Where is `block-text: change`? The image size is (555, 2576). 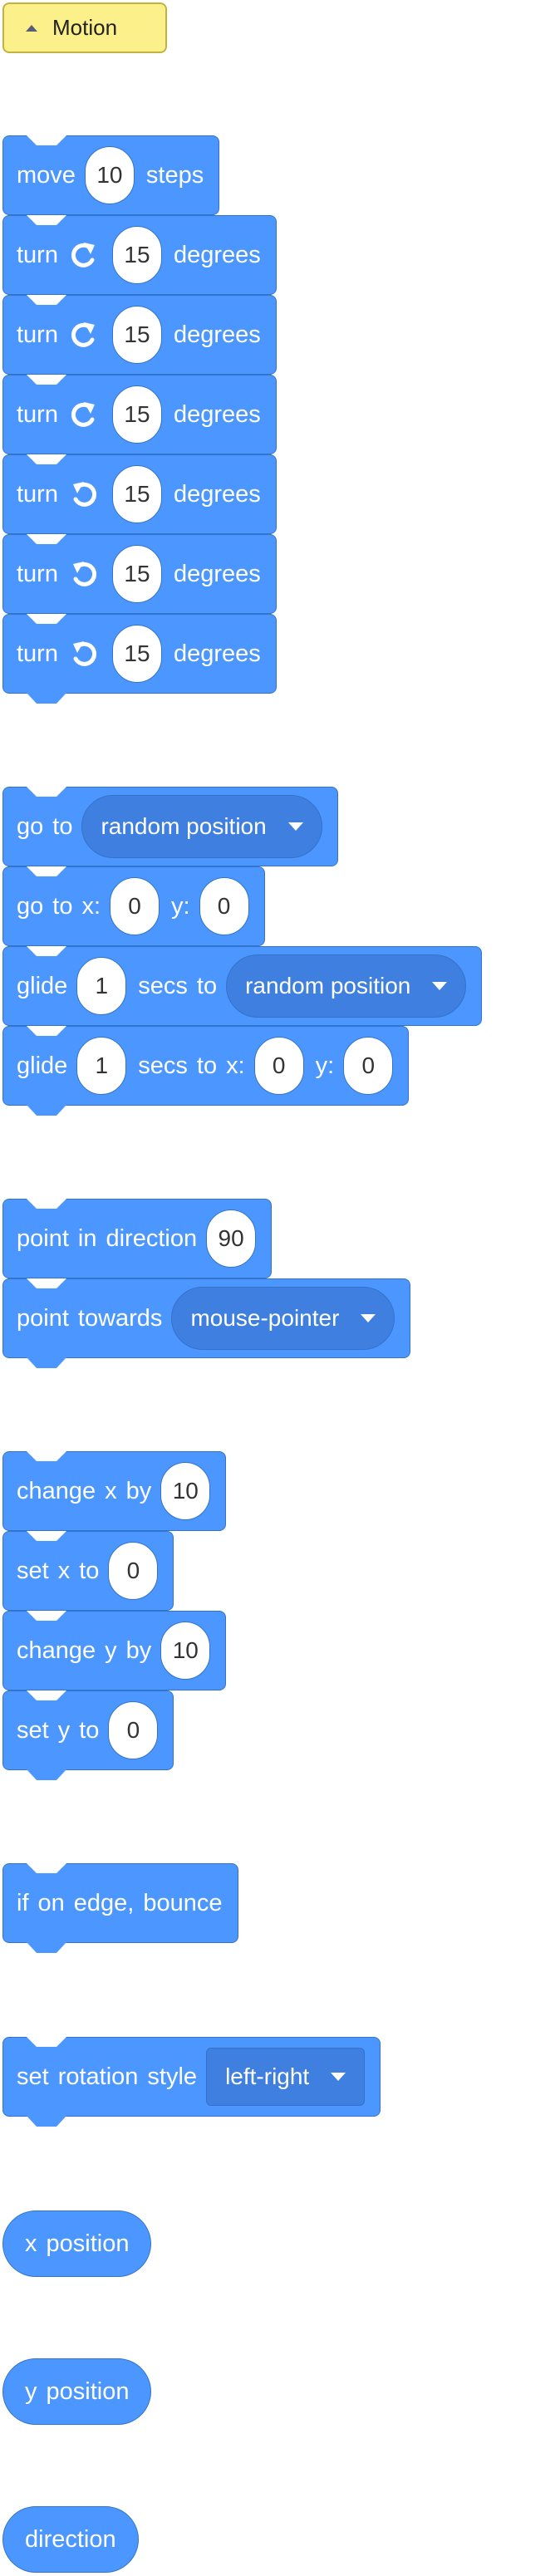
block-text: change is located at coordinates (56, 1650).